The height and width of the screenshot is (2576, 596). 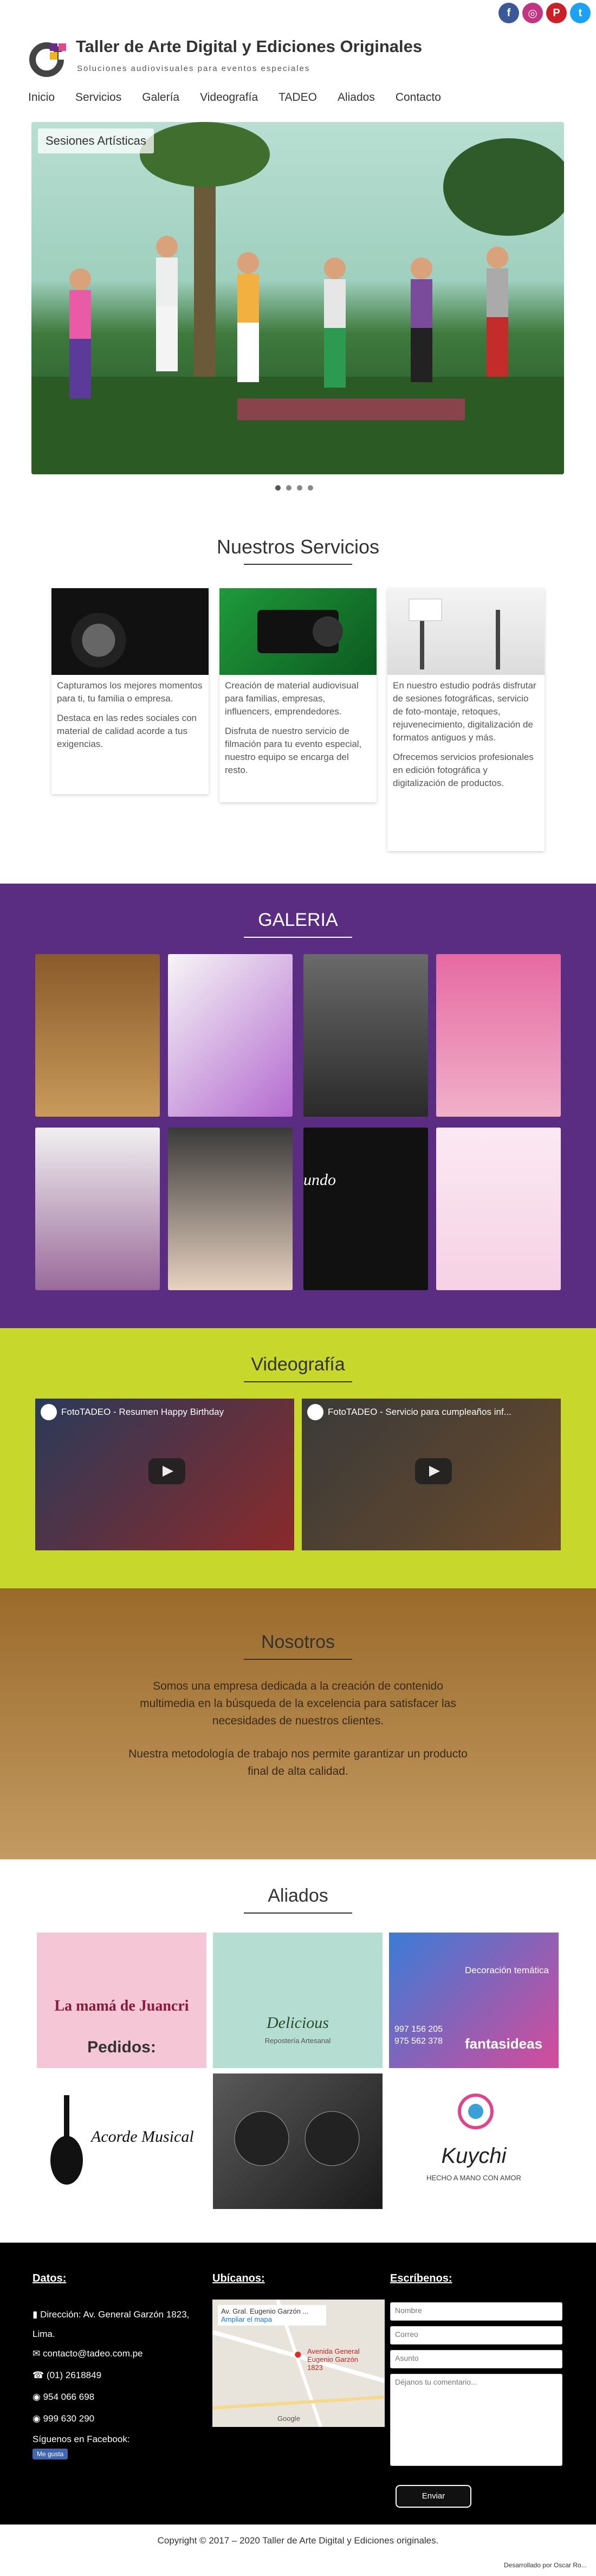 What do you see at coordinates (298, 547) in the screenshot?
I see `services-title: Nuestros Servicios` at bounding box center [298, 547].